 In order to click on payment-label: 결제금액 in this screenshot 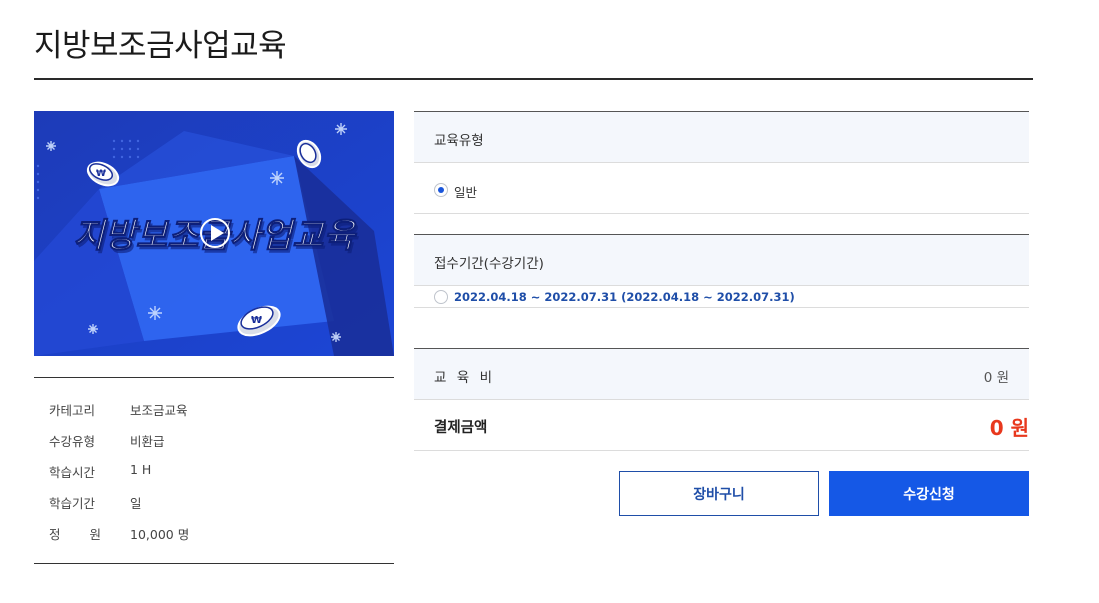, I will do `click(461, 428)`.